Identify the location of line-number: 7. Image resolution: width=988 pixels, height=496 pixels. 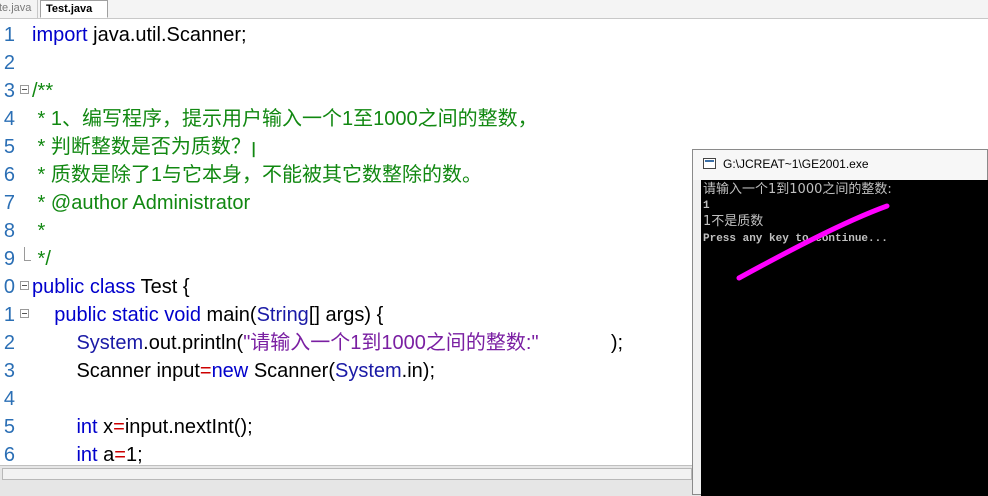
(9, 203).